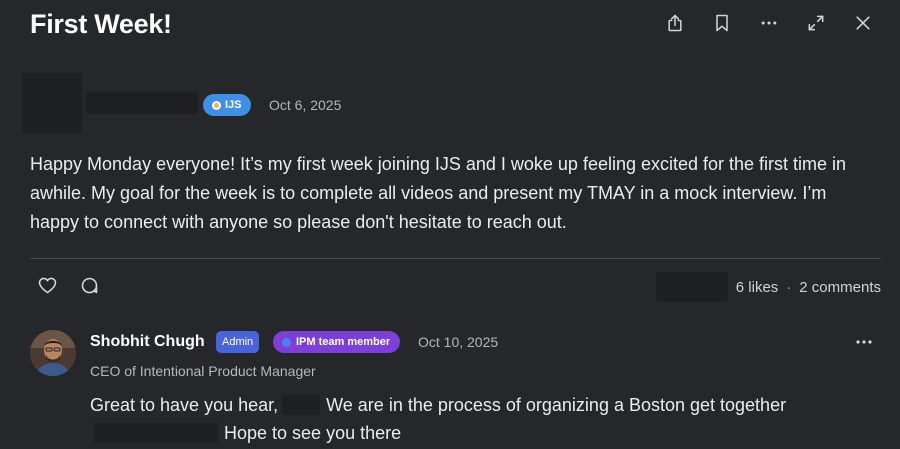 Image resolution: width=900 pixels, height=449 pixels. Describe the element at coordinates (452, 104) in the screenshot. I see `post-author-row: IJS Oct 6, 2025` at that location.